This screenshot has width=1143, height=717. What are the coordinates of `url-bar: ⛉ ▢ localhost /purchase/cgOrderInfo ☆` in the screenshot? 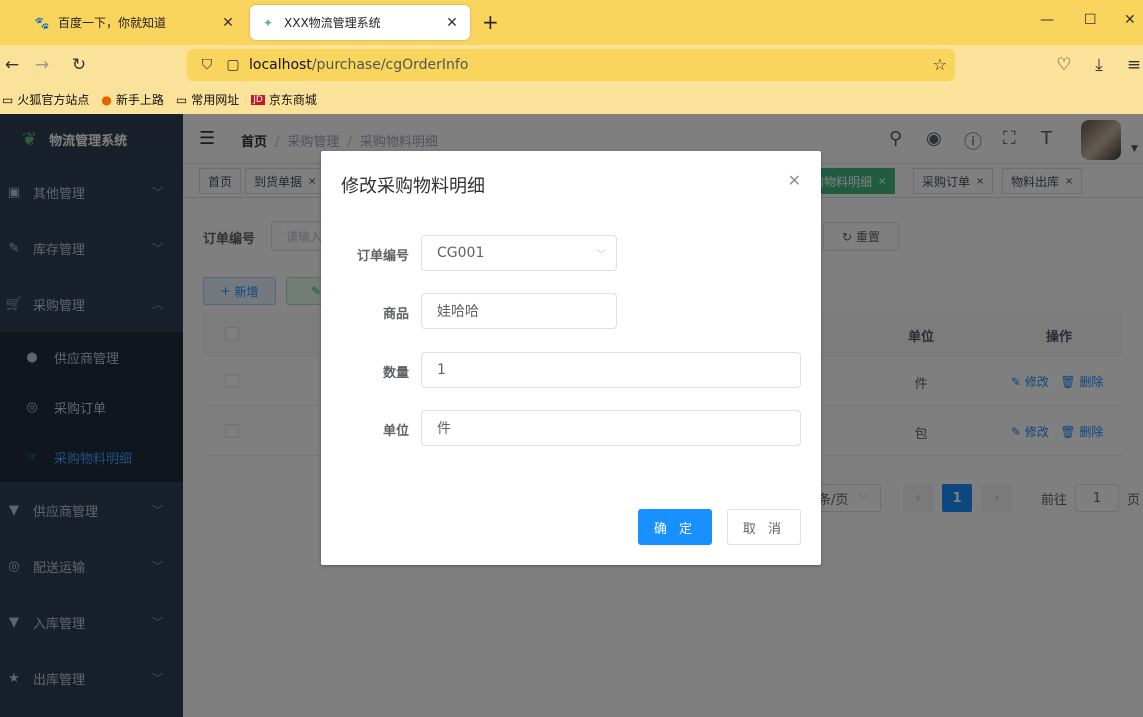 It's located at (571, 65).